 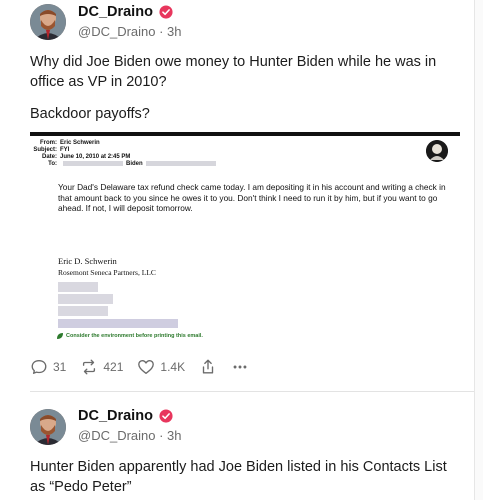 I want to click on more-icon, so click(x=240, y=367).